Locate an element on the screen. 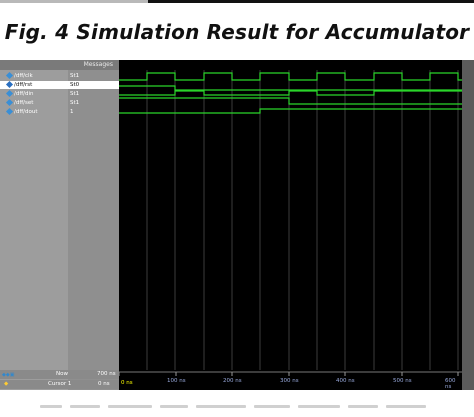 This screenshot has height=417, width=474. wave-dout is located at coordinates (290, 111).